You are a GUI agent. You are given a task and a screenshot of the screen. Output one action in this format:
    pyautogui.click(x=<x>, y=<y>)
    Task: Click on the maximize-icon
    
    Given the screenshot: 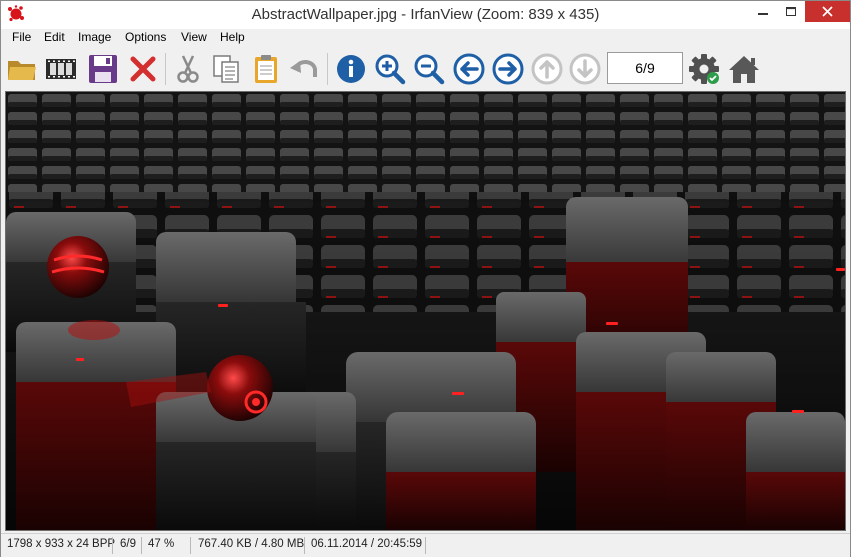 What is the action you would take?
    pyautogui.click(x=791, y=11)
    